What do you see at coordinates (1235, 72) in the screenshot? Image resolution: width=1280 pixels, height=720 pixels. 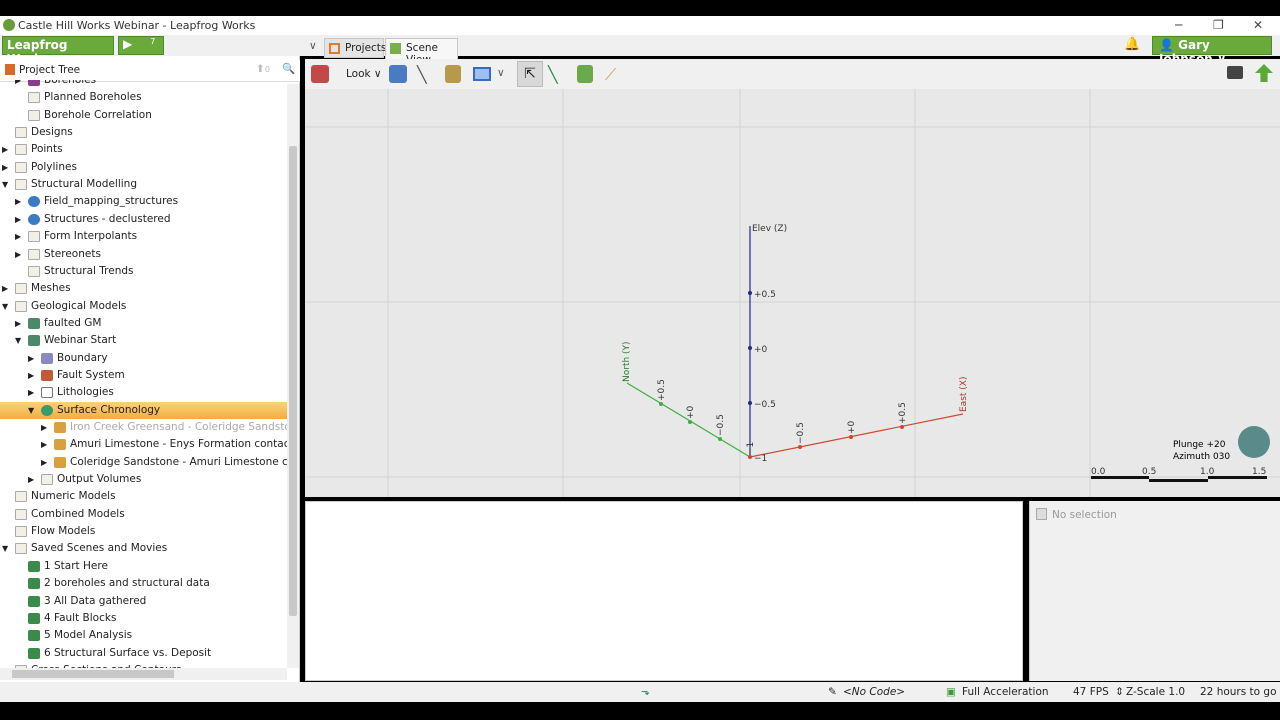 I see `camera-icon` at bounding box center [1235, 72].